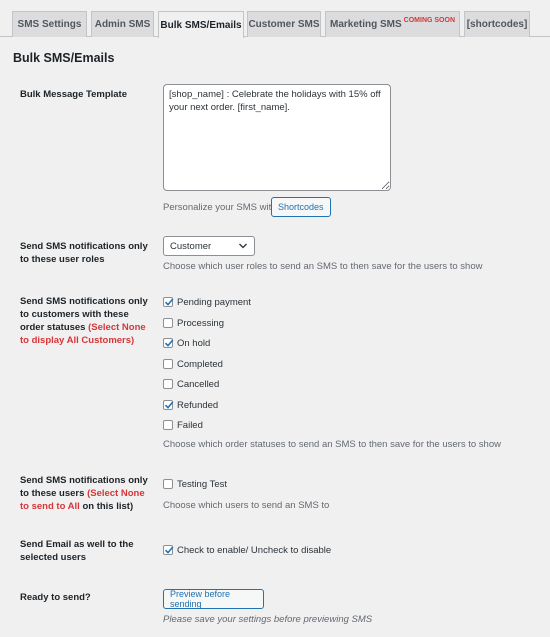  I want to click on order-status-option: Pending payment, so click(207, 302).